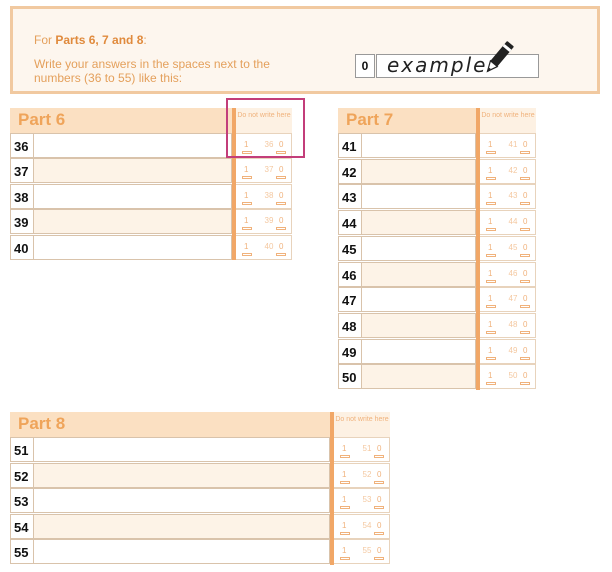 The height and width of the screenshot is (572, 612). What do you see at coordinates (350, 325) in the screenshot?
I see `question-number: 48` at bounding box center [350, 325].